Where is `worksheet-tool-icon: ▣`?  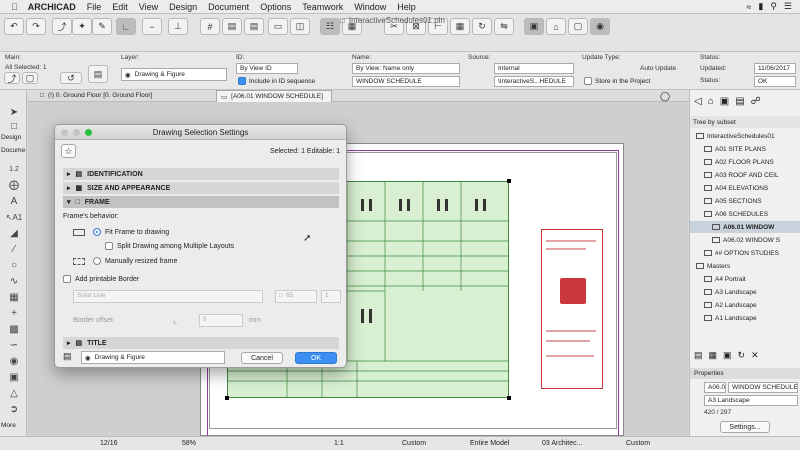 worksheet-tool-icon: ▣ is located at coordinates (14, 377).